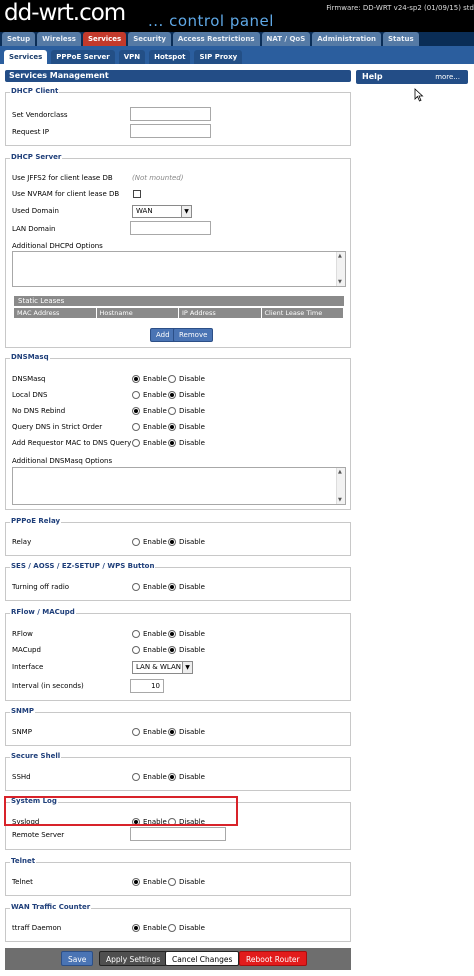  What do you see at coordinates (133, 958) in the screenshot?
I see `apply-settings-button: Apply Settings` at bounding box center [133, 958].